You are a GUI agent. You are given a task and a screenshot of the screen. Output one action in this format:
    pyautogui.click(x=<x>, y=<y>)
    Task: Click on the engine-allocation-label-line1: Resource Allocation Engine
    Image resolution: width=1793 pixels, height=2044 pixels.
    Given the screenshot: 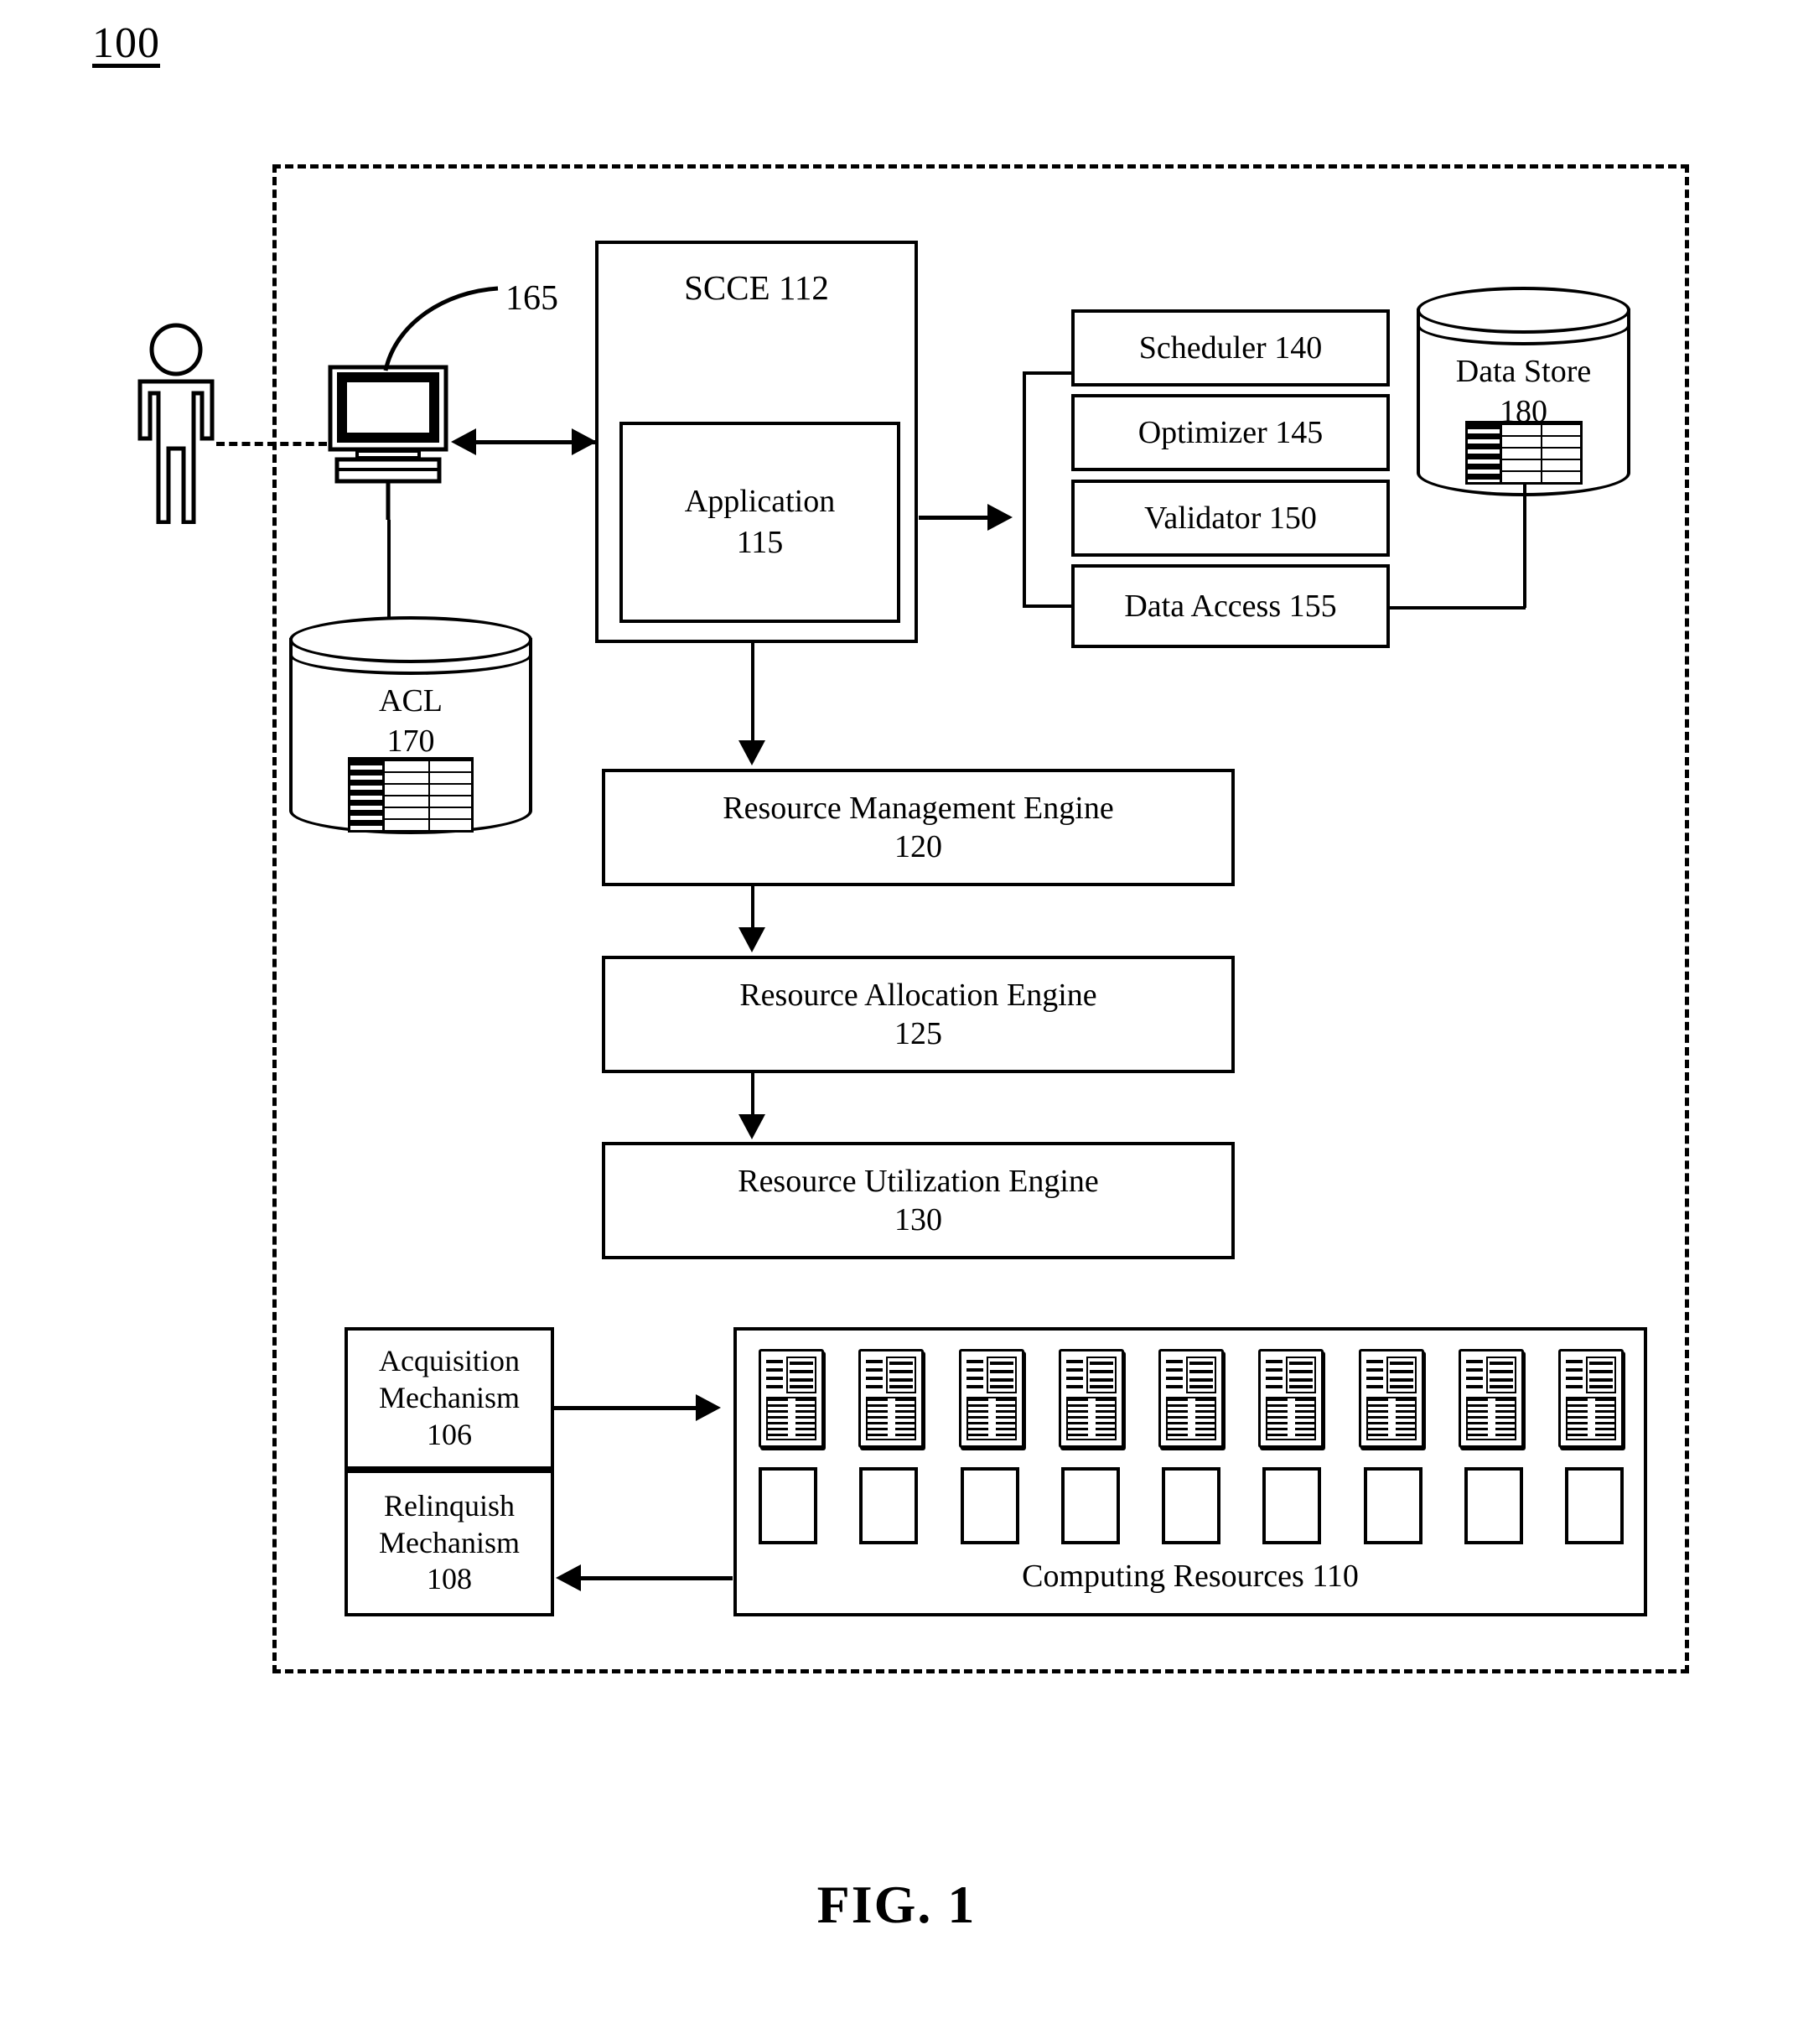 What is the action you would take?
    pyautogui.click(x=918, y=995)
    